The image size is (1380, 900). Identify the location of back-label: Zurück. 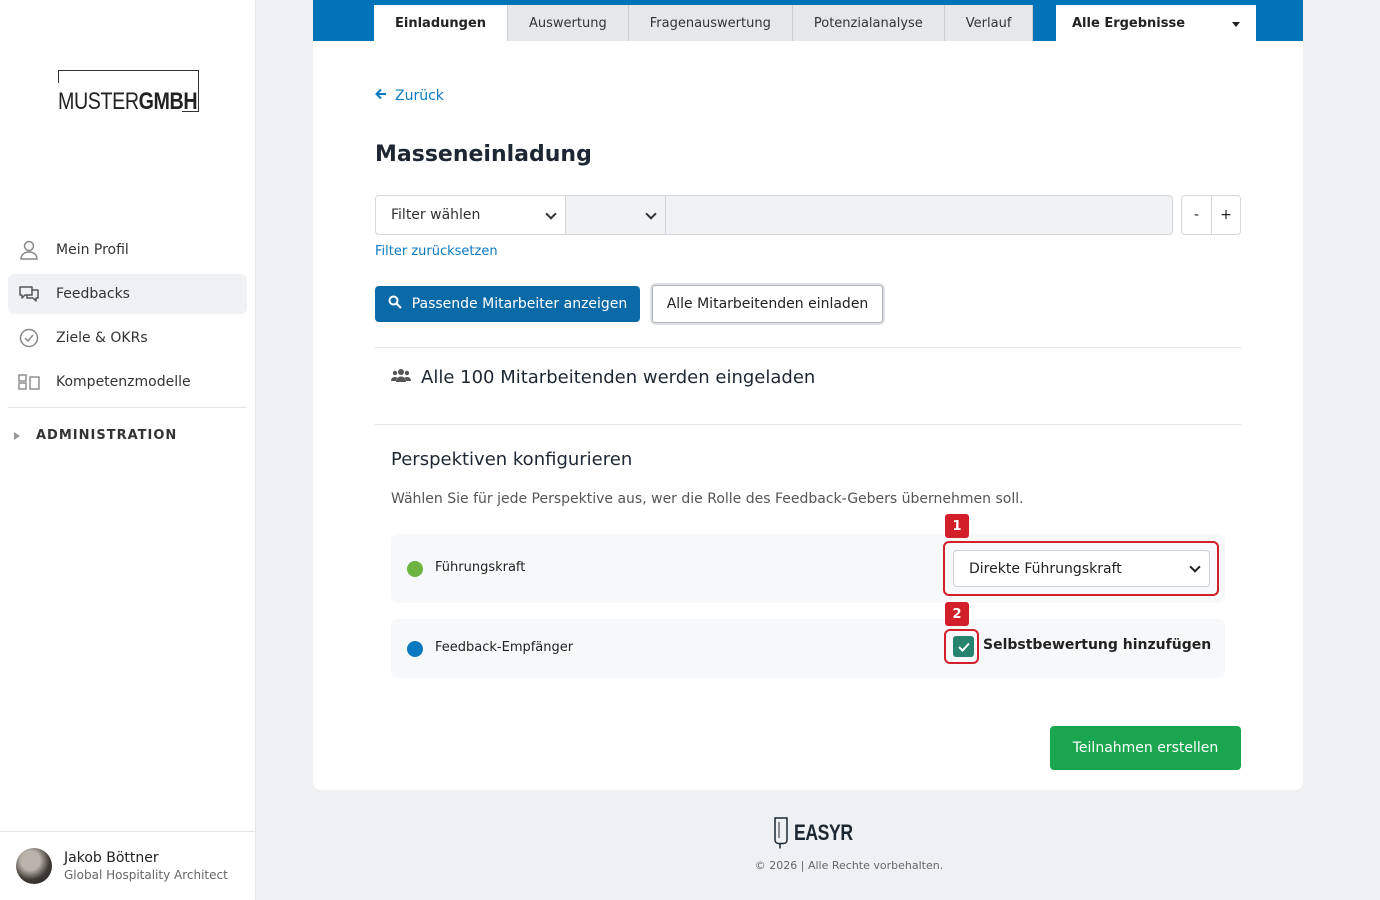
(419, 96).